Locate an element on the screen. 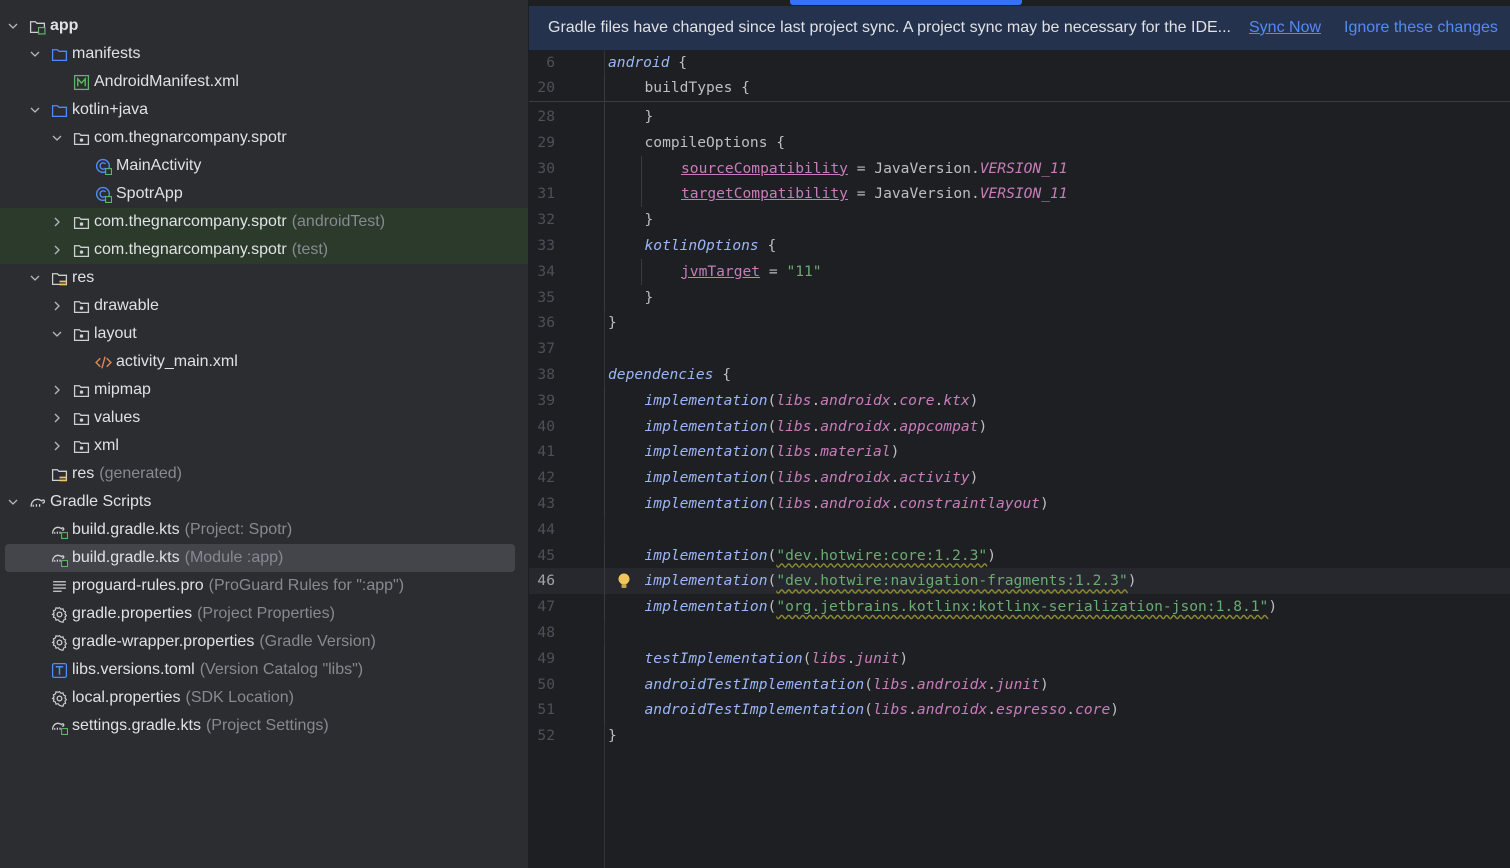 The width and height of the screenshot is (1510, 868). tree-item: xml is located at coordinates (264, 446).